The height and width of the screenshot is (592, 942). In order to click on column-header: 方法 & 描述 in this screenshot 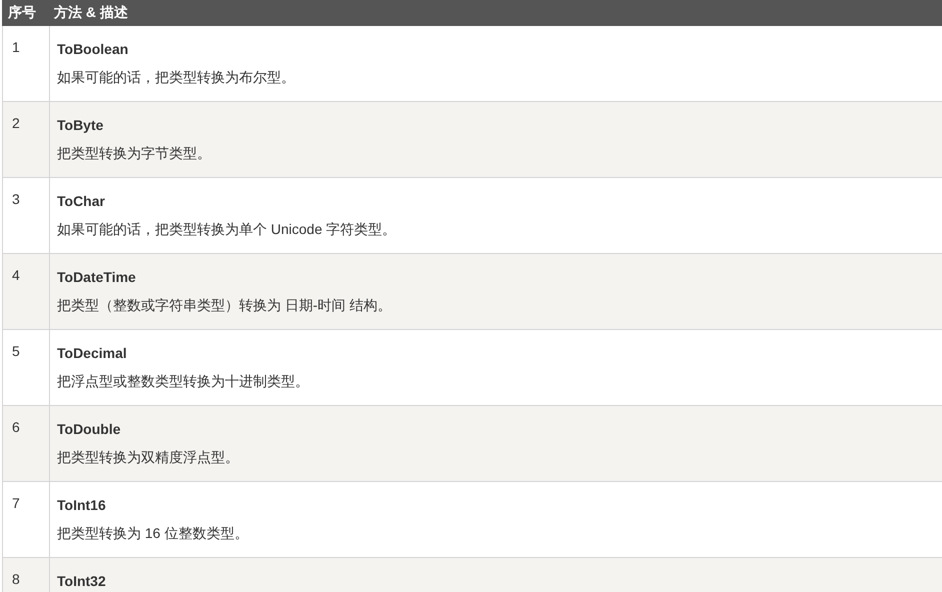, I will do `click(90, 13)`.